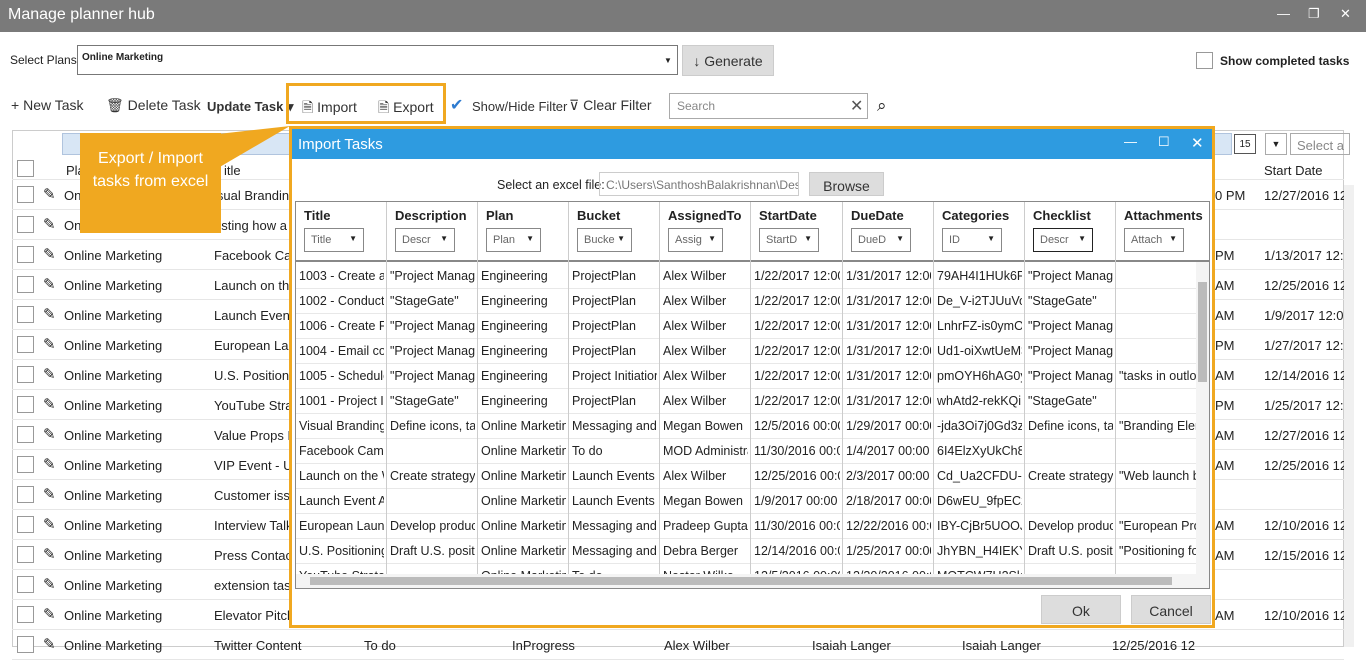 This screenshot has height=660, width=1366. What do you see at coordinates (25, 168) in the screenshot?
I see `select-all-checkbox` at bounding box center [25, 168].